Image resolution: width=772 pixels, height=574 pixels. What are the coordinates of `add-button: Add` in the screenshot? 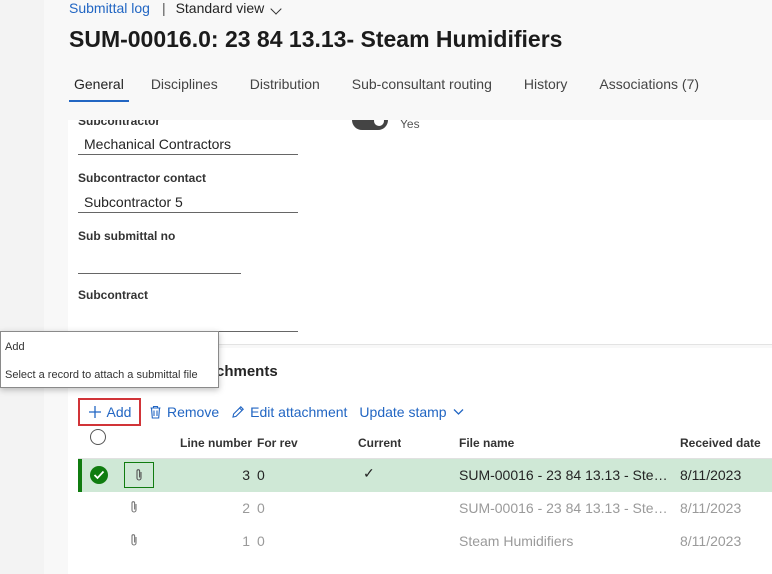 It's located at (109, 412).